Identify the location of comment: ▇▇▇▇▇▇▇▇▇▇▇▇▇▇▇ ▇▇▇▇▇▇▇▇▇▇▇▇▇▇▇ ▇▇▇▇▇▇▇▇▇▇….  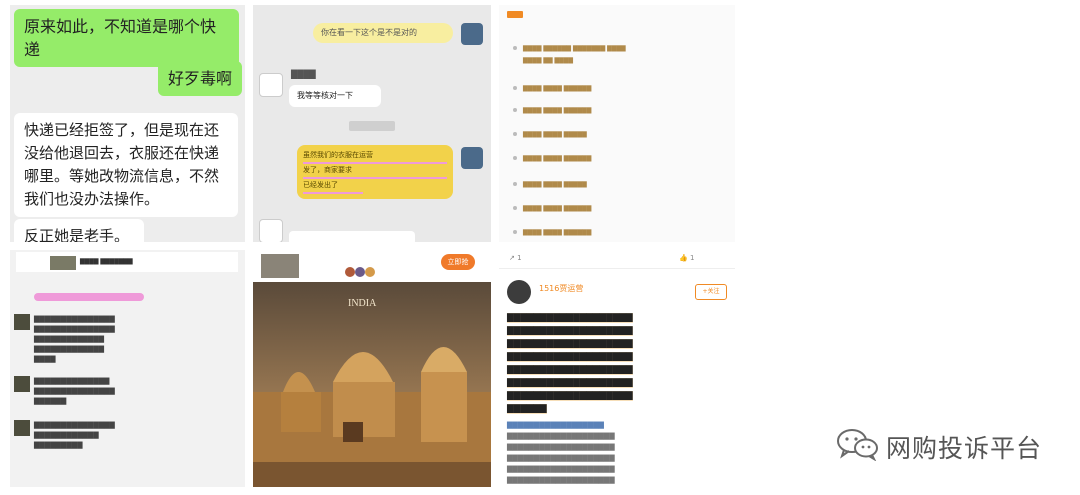
(125, 339).